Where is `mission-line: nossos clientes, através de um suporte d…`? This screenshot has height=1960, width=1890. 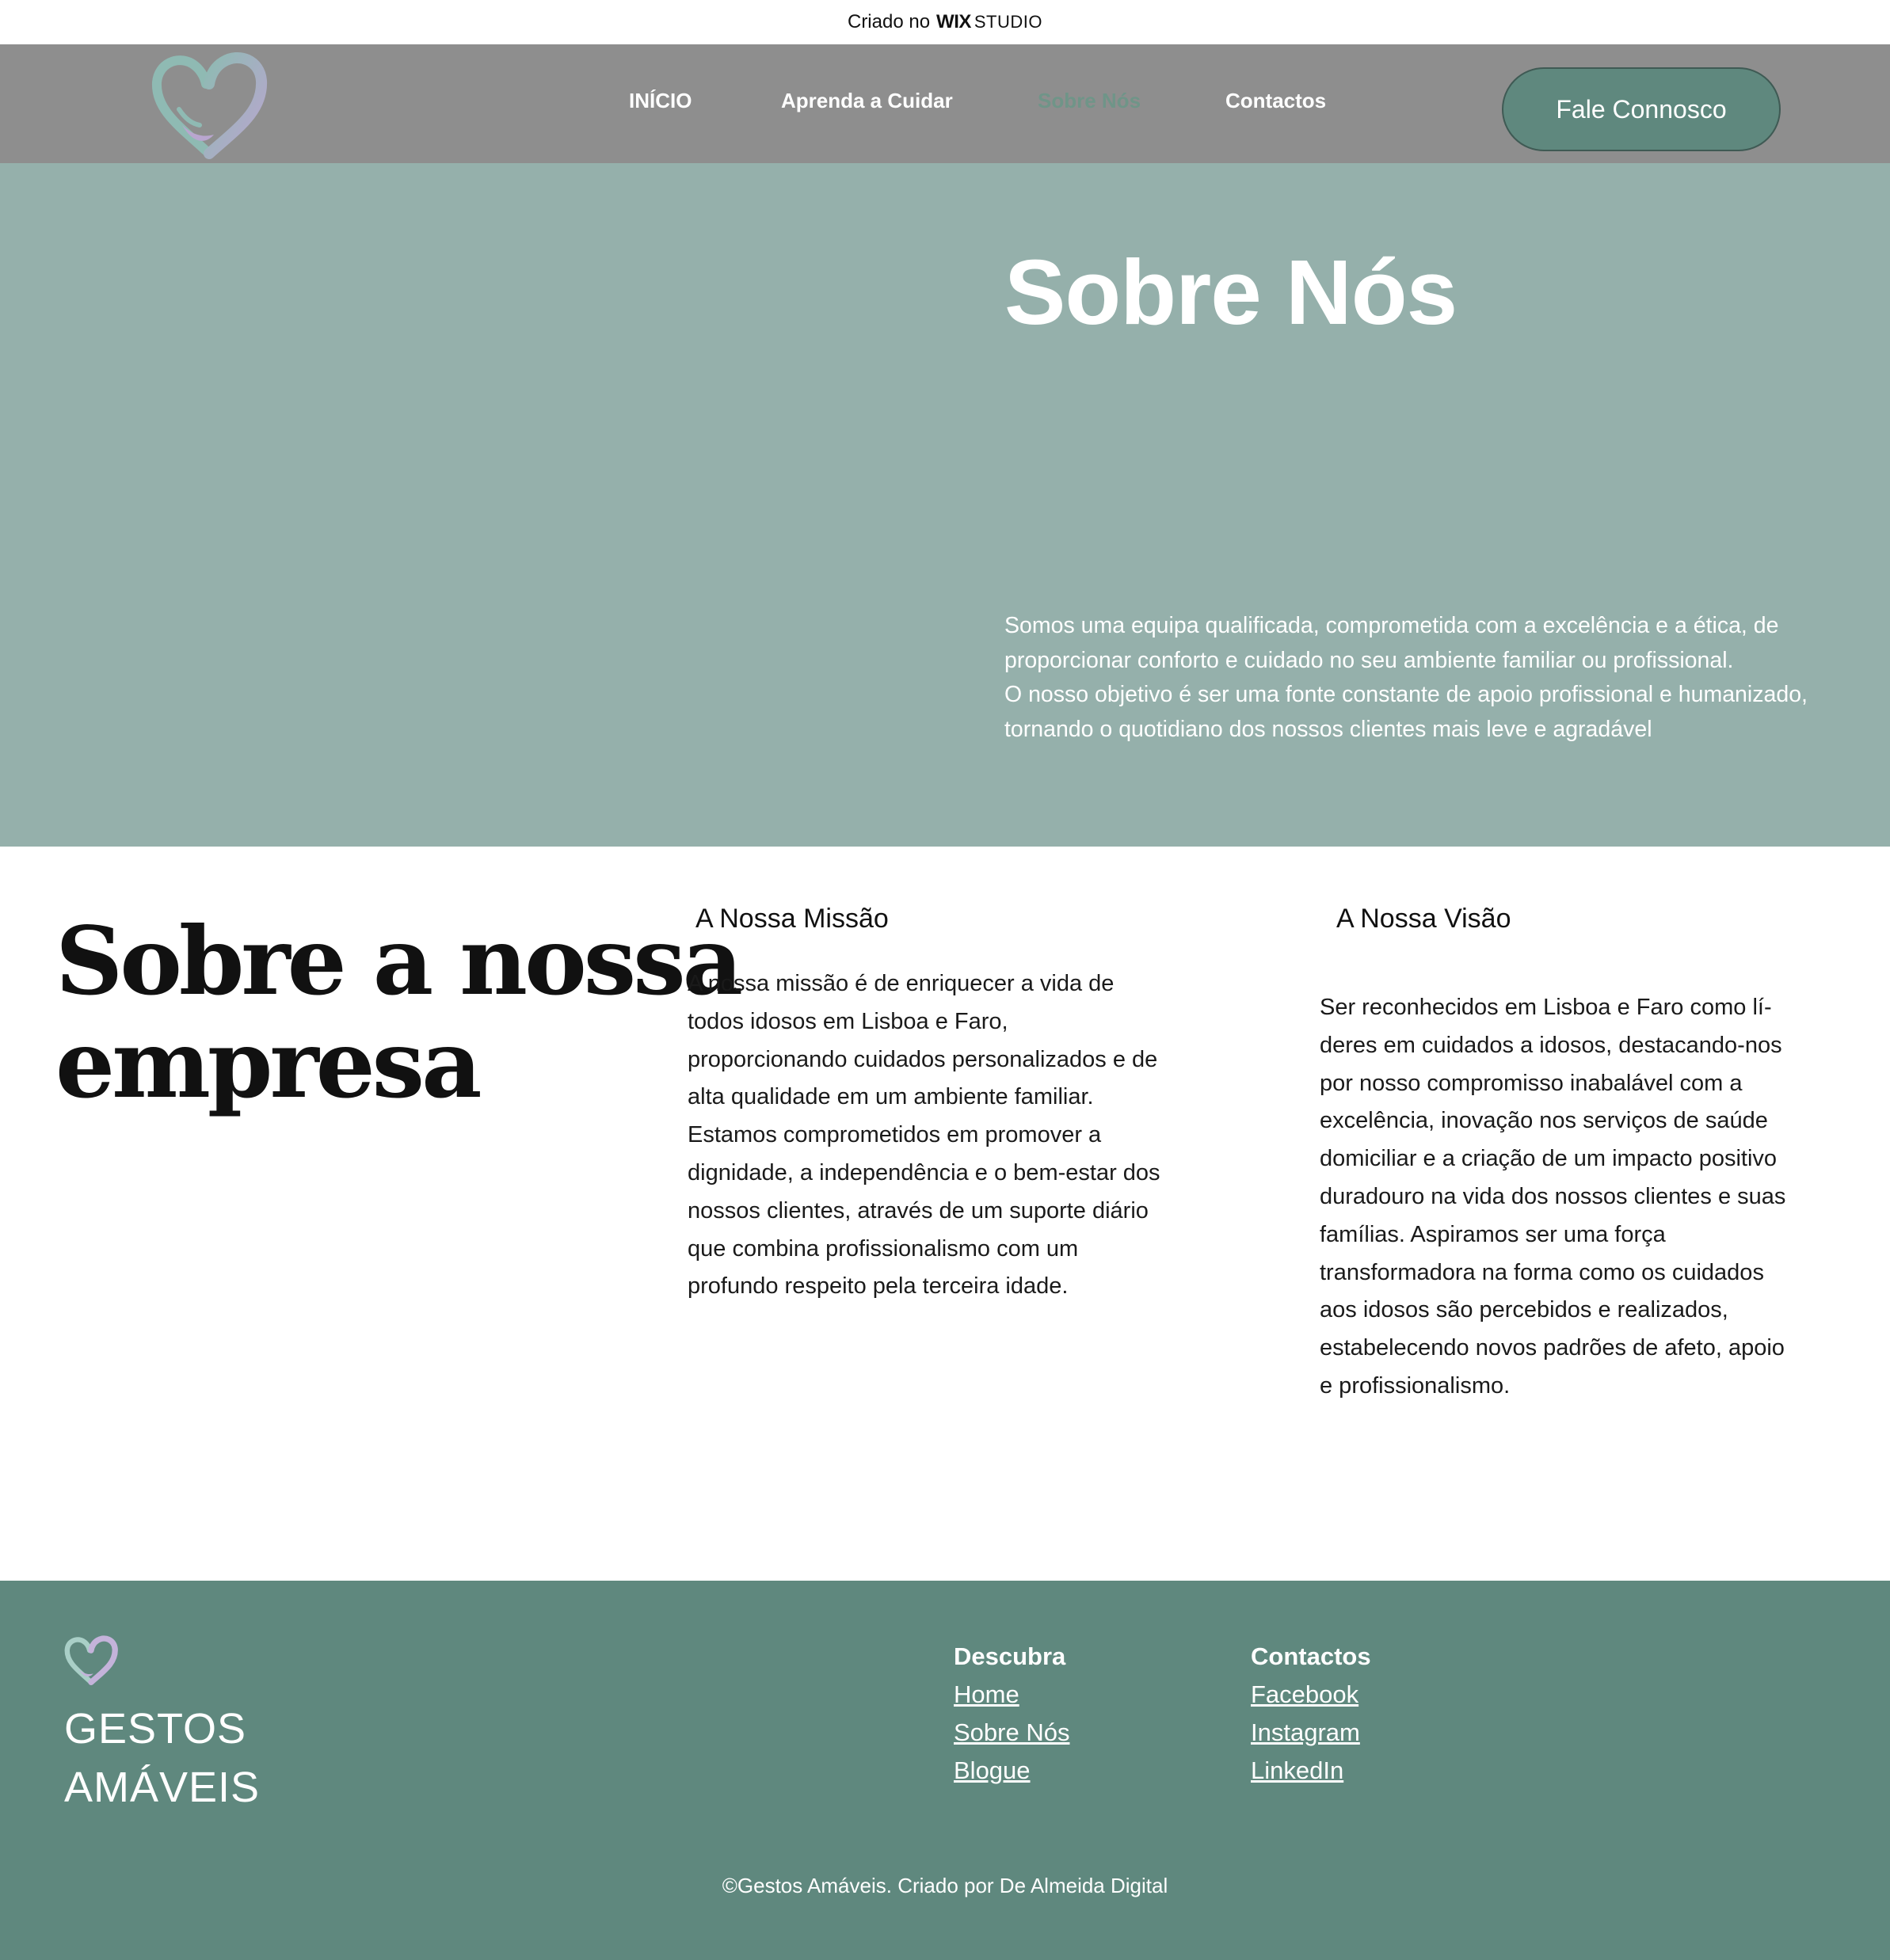
mission-line: nossos clientes, através de um suporte d… is located at coordinates (918, 1210).